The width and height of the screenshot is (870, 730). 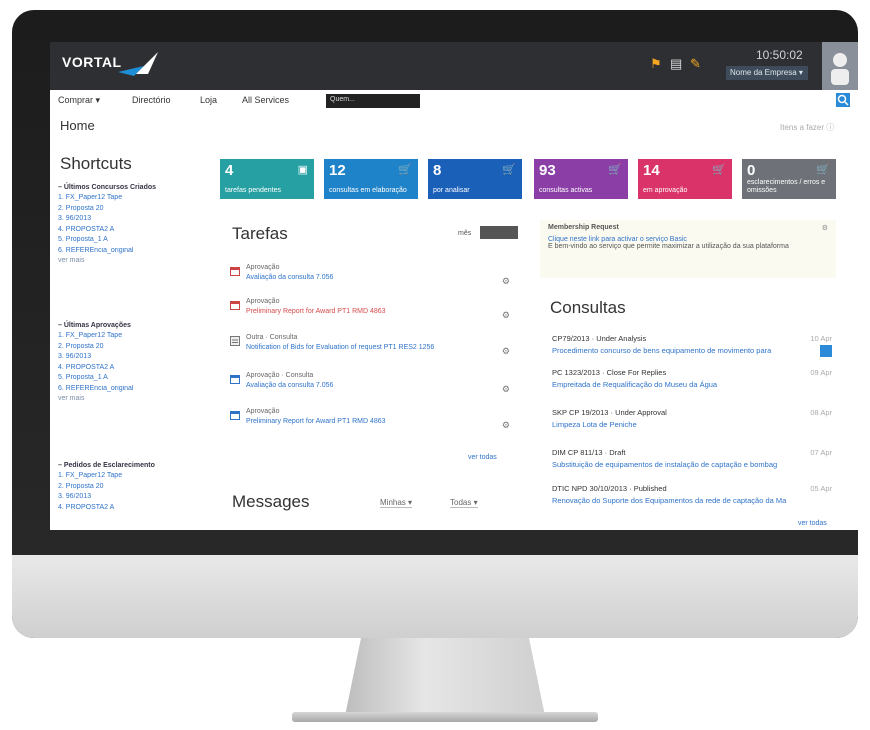 What do you see at coordinates (767, 73) in the screenshot?
I see `company-selector: Nome da Empresa ▾` at bounding box center [767, 73].